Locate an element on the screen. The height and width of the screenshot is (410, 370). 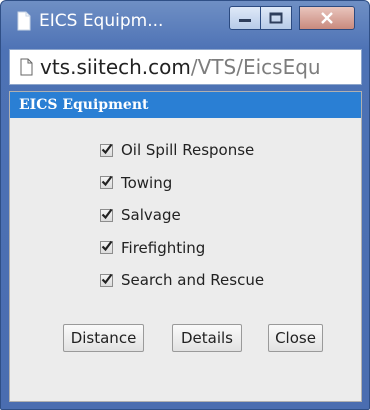
minimize-icon is located at coordinates (245, 20).